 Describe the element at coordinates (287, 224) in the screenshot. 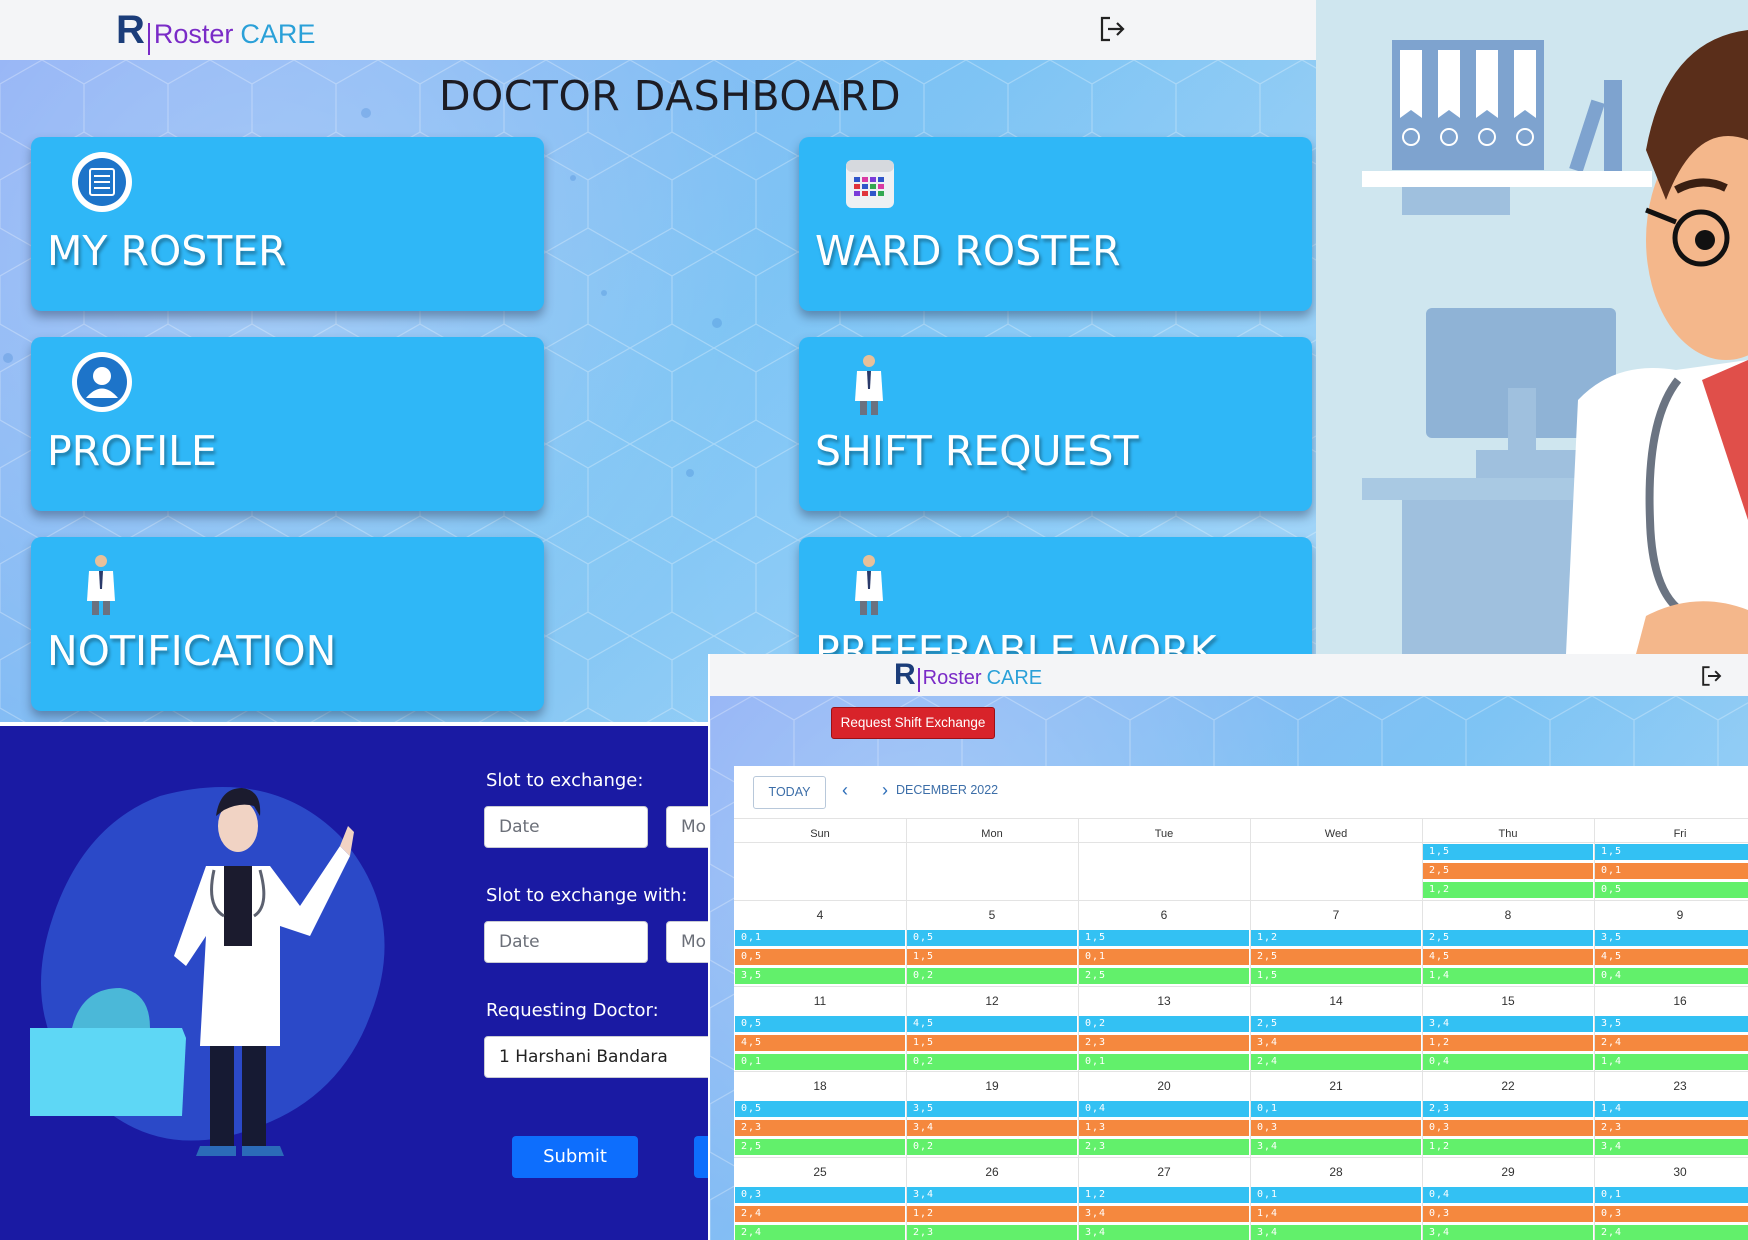

I see `tile-my-roster: MY ROSTER` at that location.